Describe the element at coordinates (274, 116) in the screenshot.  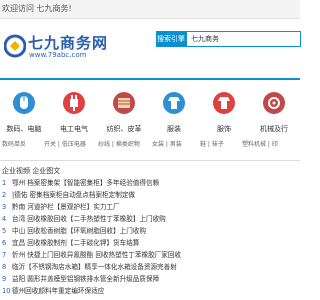
I see `category-item-machinery: 机械及行` at that location.